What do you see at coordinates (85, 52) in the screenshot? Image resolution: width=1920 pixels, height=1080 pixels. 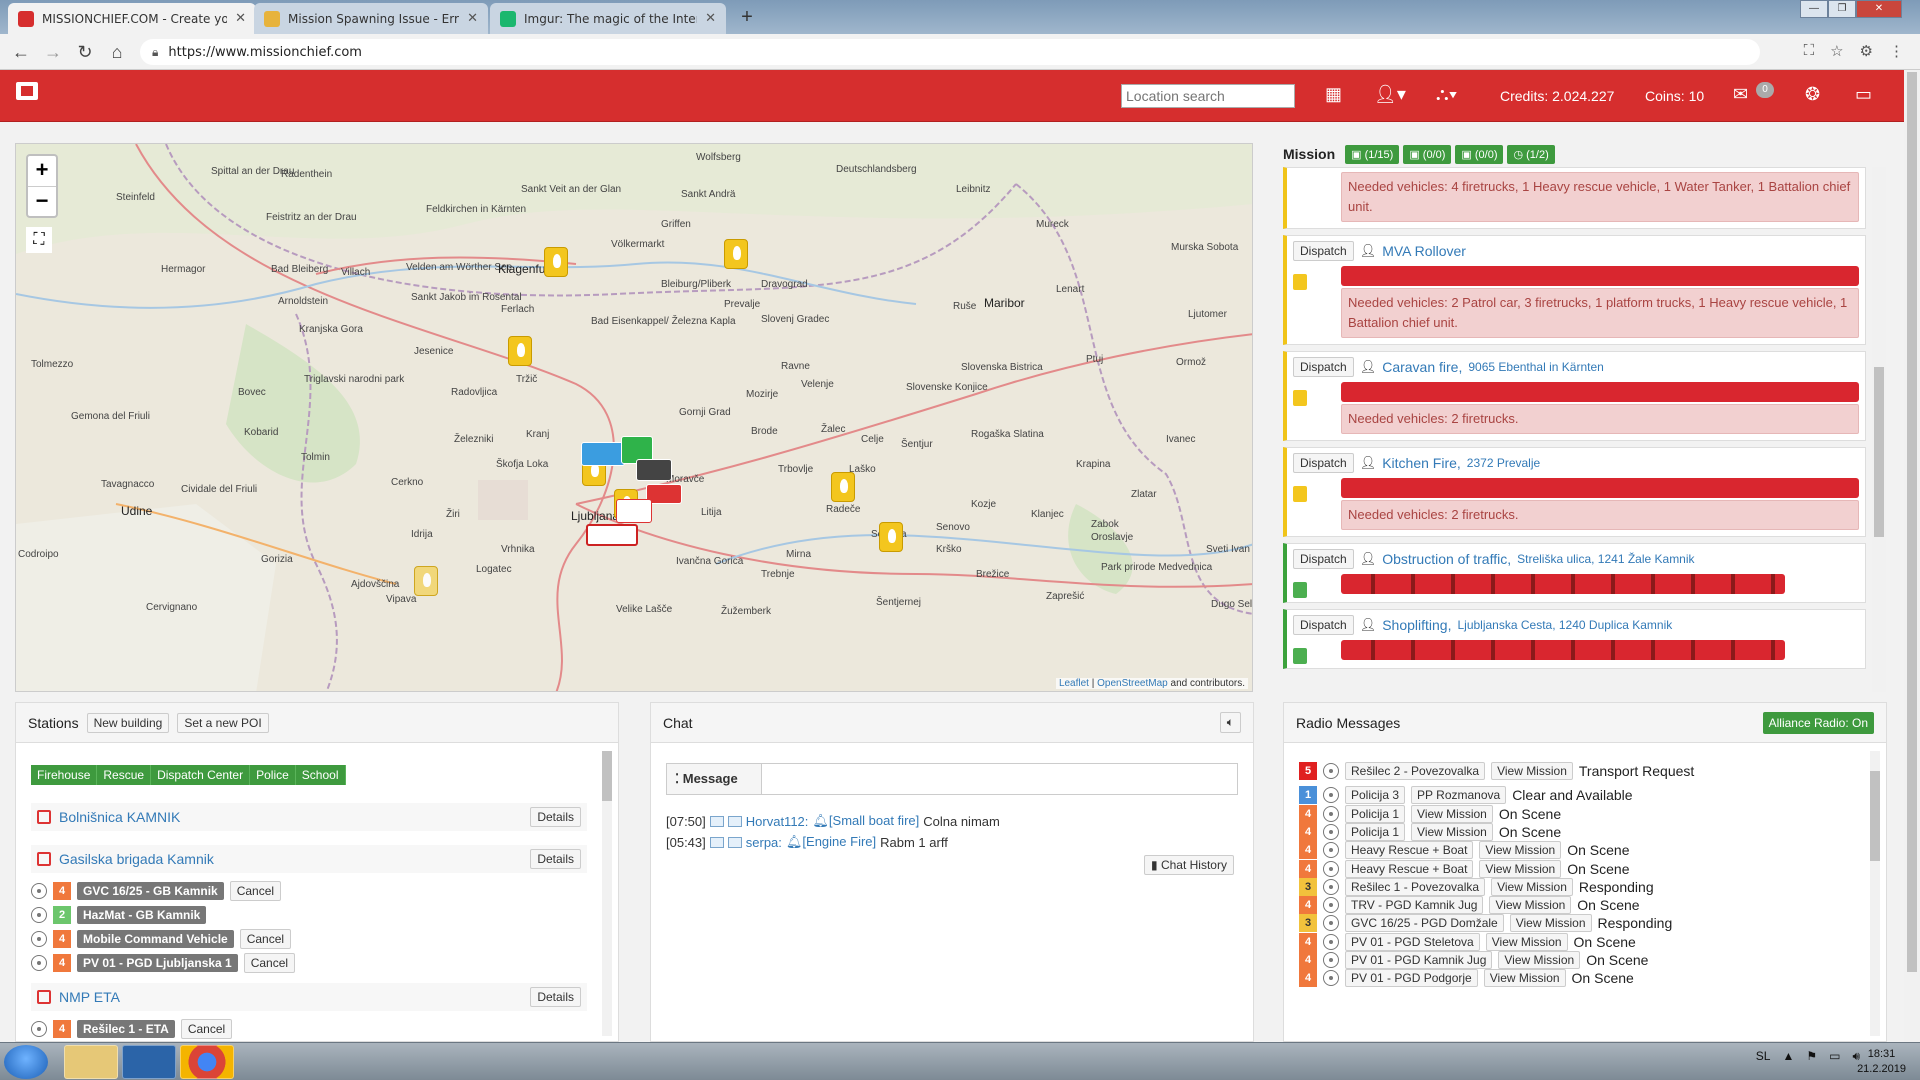 I see `reload-button: ↻` at bounding box center [85, 52].